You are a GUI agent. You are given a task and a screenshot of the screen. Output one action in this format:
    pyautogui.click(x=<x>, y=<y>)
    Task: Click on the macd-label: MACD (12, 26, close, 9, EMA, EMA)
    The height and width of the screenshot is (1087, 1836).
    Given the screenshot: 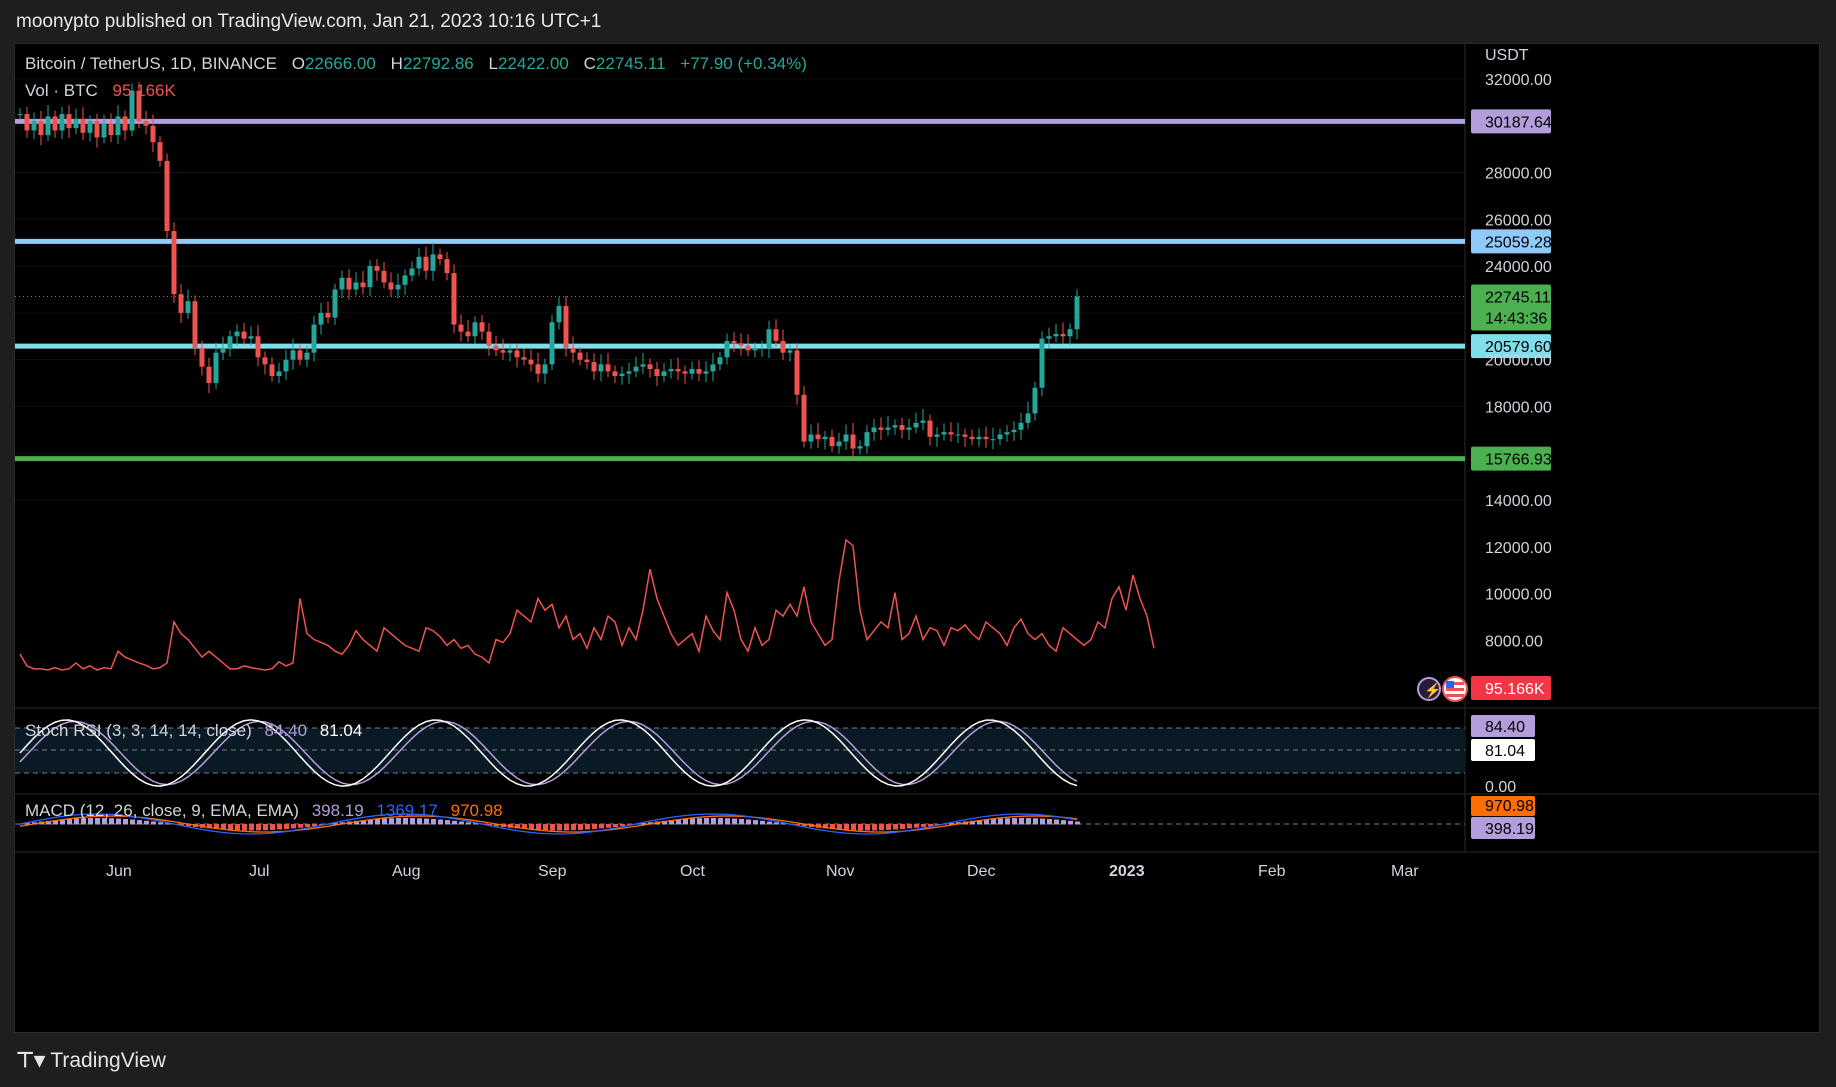 What is the action you would take?
    pyautogui.click(x=162, y=810)
    